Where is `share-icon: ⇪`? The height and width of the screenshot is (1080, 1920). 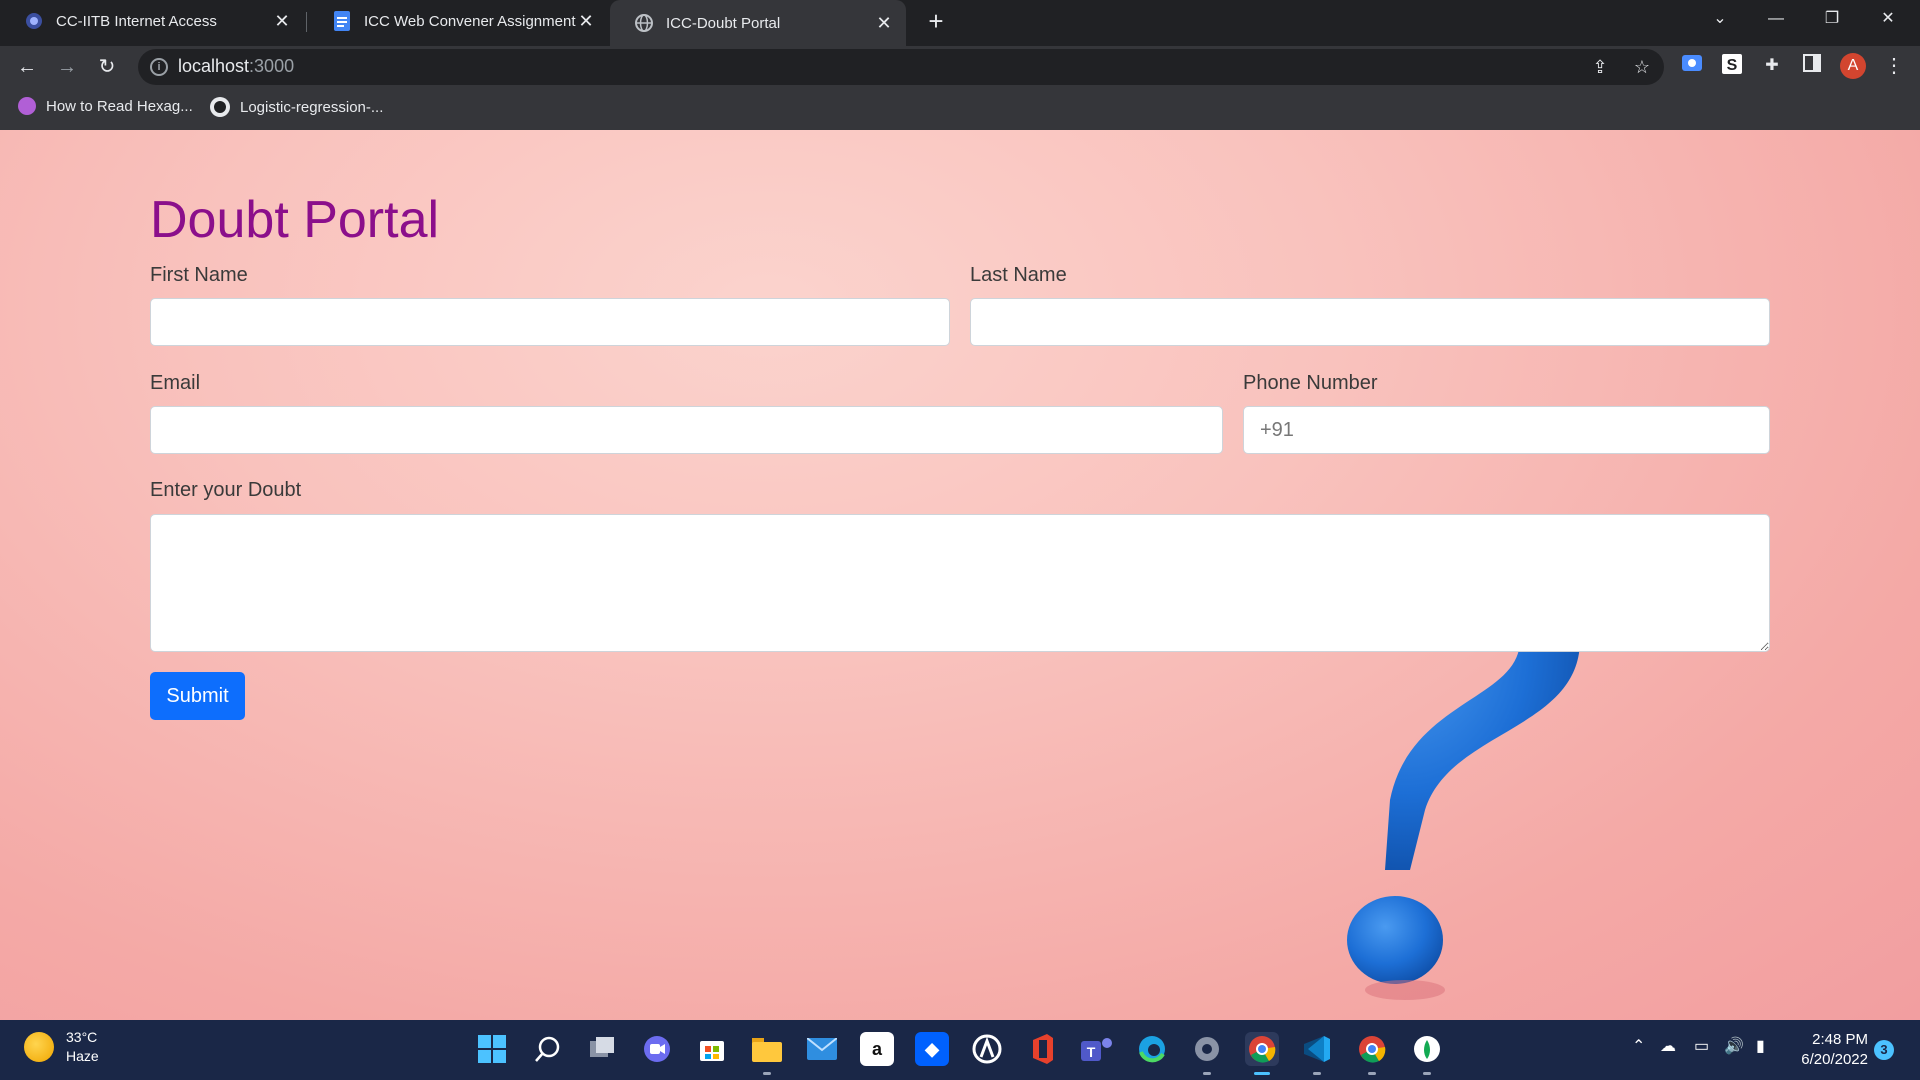
share-icon: ⇪ is located at coordinates (1600, 67).